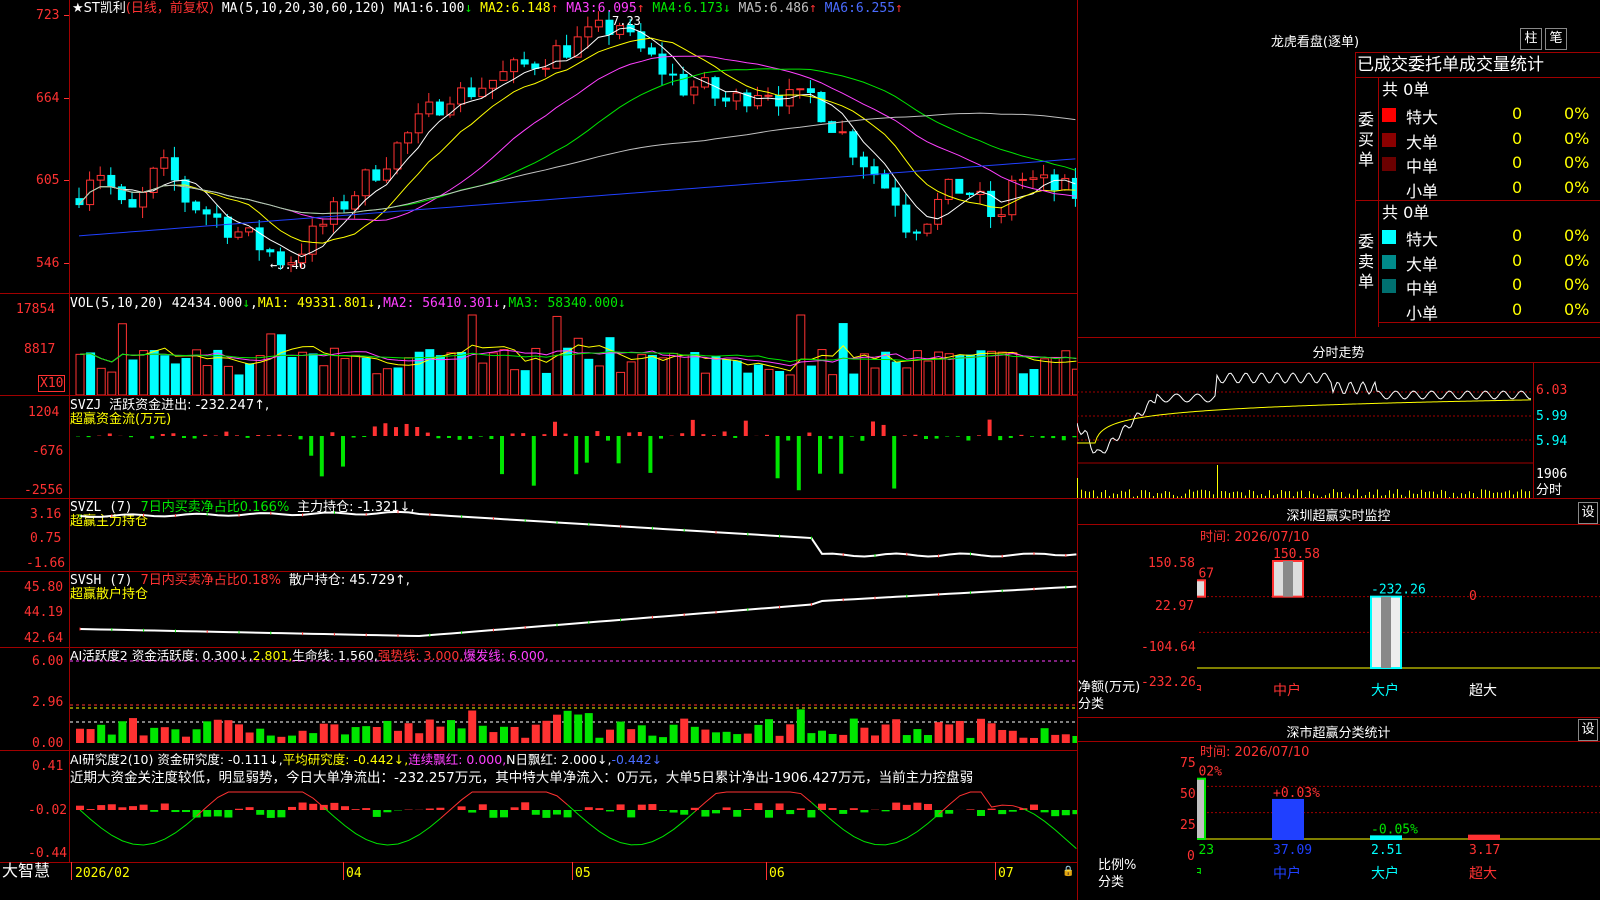 This screenshot has height=900, width=1600. I want to click on monitor-bar-chart: 81.67 散户 150.58 中户 -232.26 大户 0 超大, so click(1398, 630).